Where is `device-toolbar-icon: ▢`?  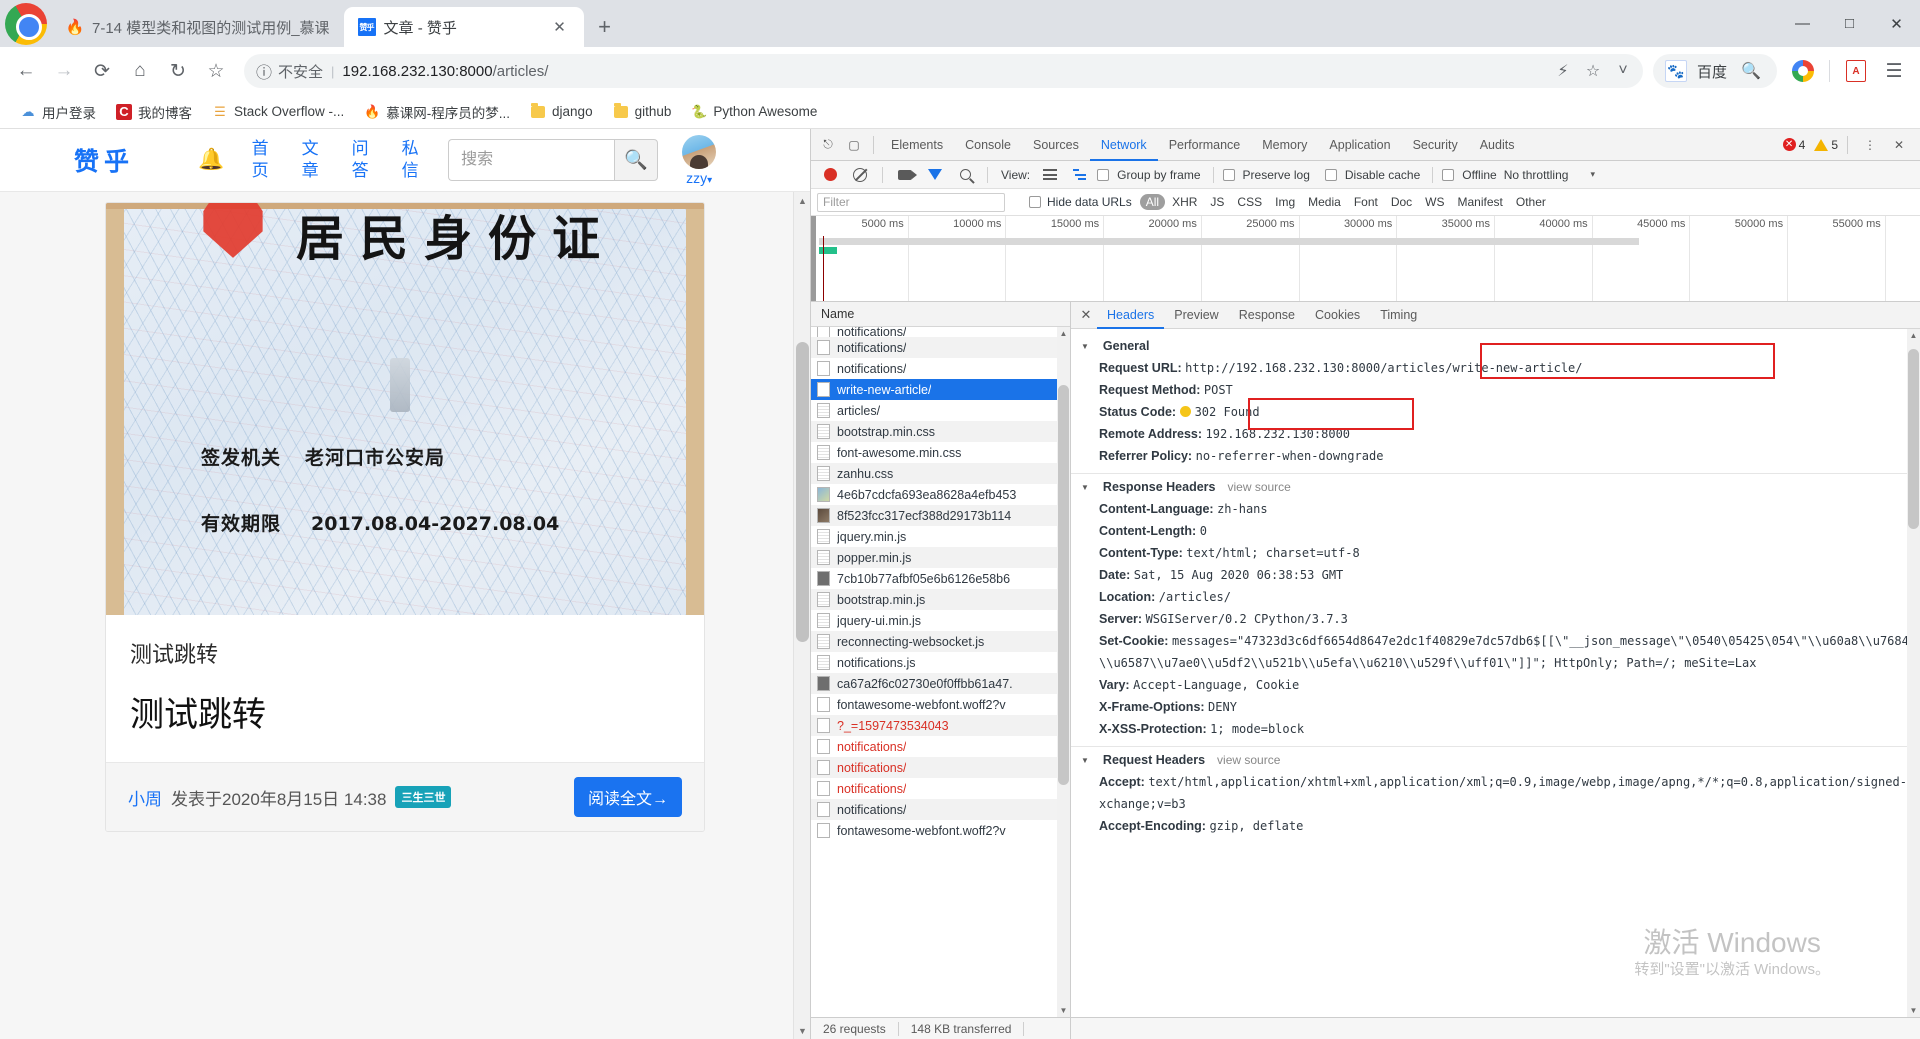 device-toolbar-icon: ▢ is located at coordinates (854, 145).